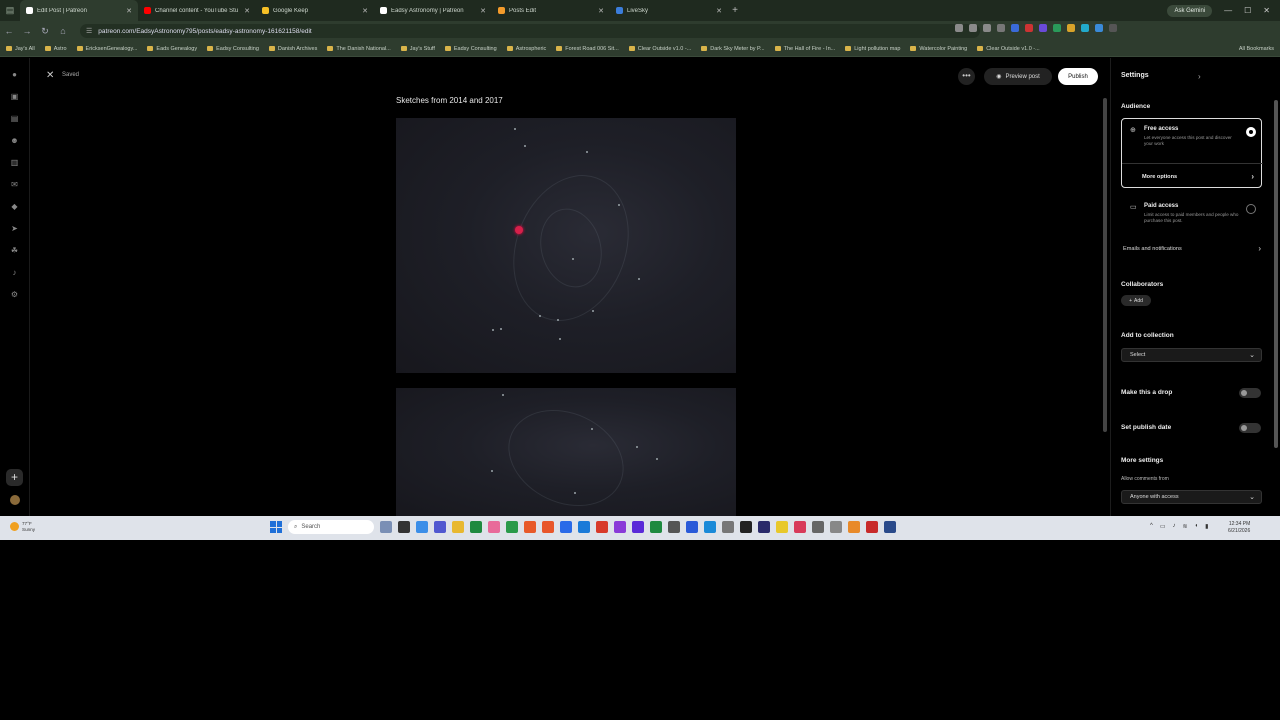  I want to click on minimize-icon: —, so click(1228, 10).